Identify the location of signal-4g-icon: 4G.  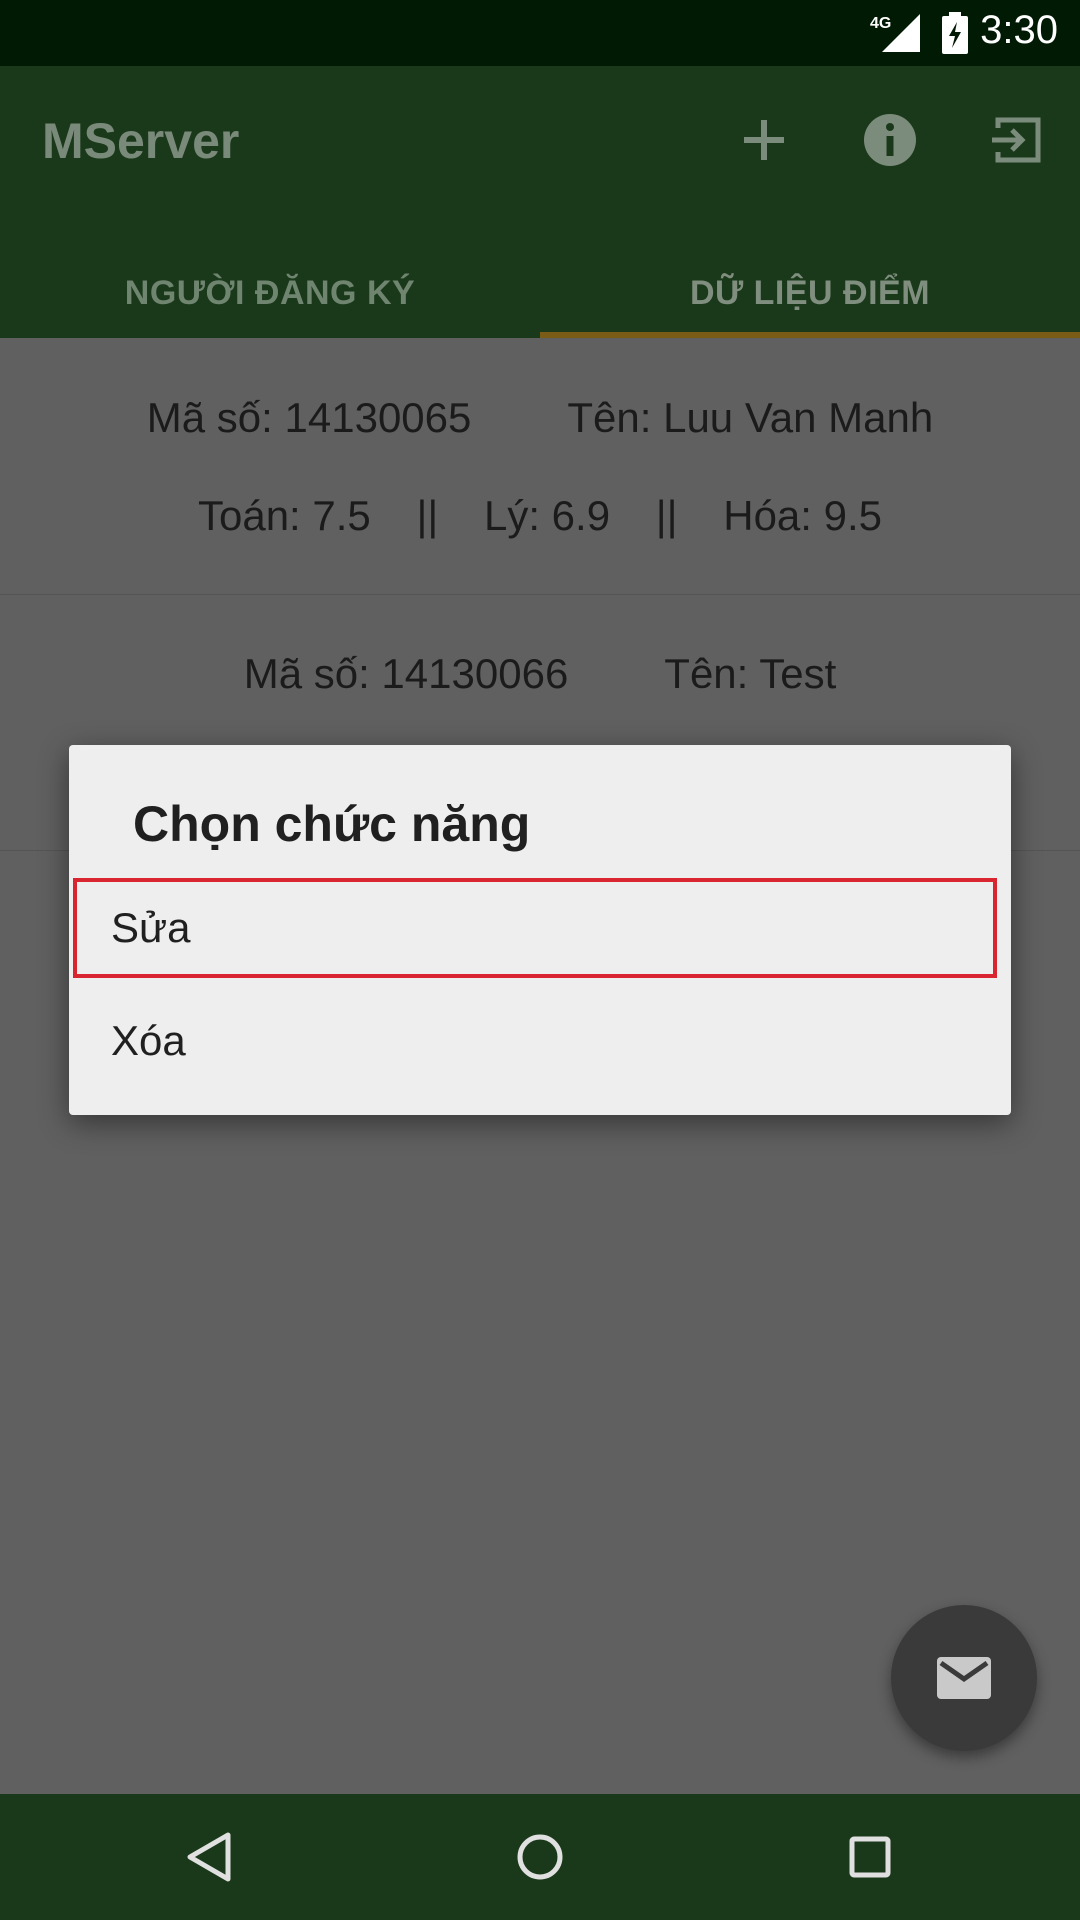
(895, 33).